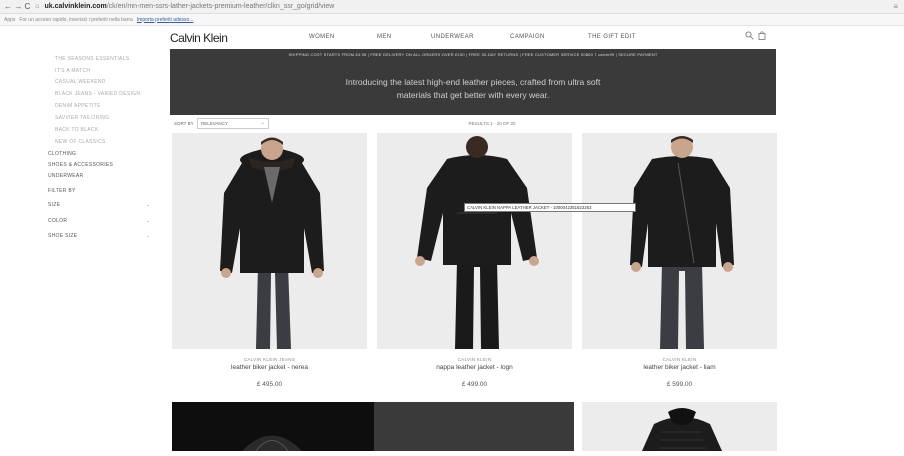  I want to click on filter-size: SIZE ⌄, so click(99, 205).